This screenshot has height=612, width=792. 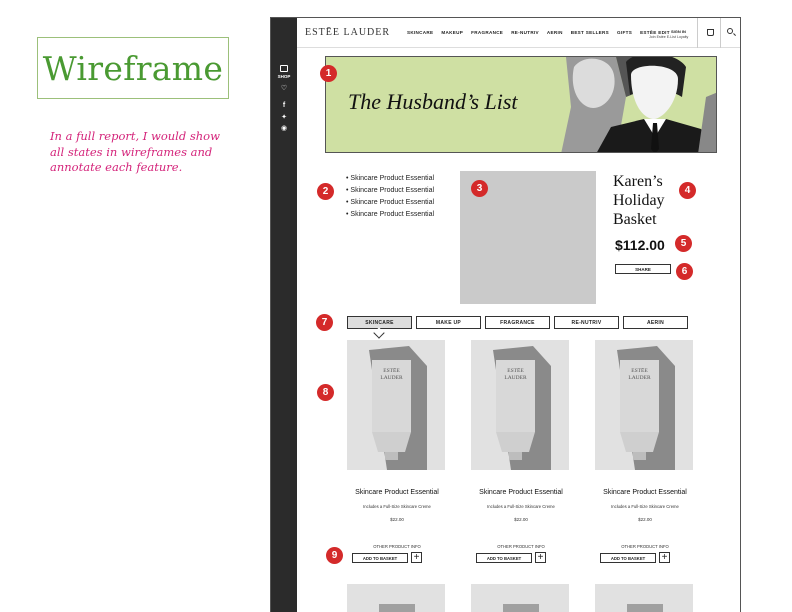 I want to click on sign-in-link: SIGN IN, so click(x=678, y=31).